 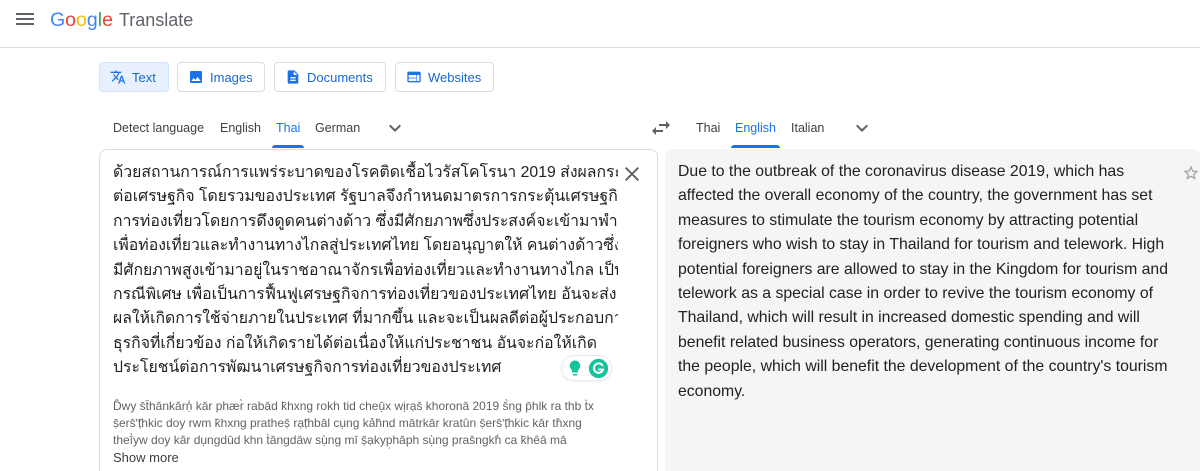 What do you see at coordinates (118, 77) in the screenshot?
I see `translate-icon` at bounding box center [118, 77].